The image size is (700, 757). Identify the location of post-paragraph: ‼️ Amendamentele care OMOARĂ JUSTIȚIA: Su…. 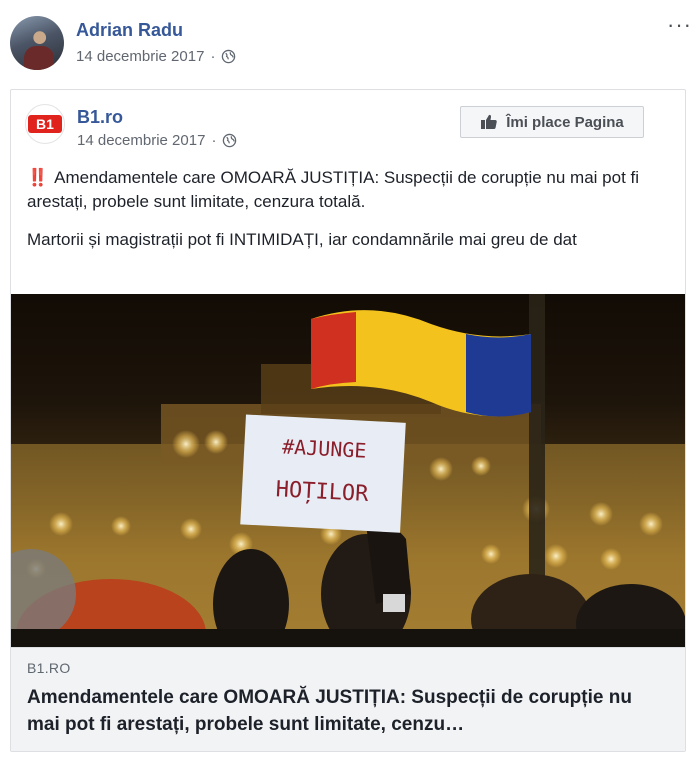
(352, 190).